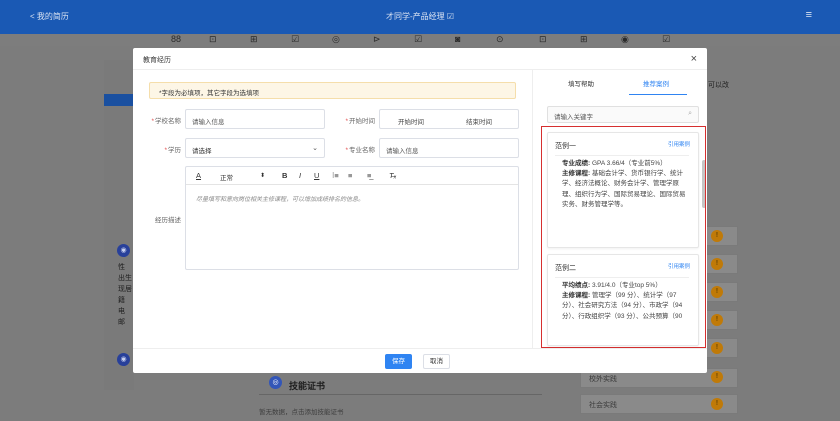  I want to click on save-button: 保存, so click(398, 361).